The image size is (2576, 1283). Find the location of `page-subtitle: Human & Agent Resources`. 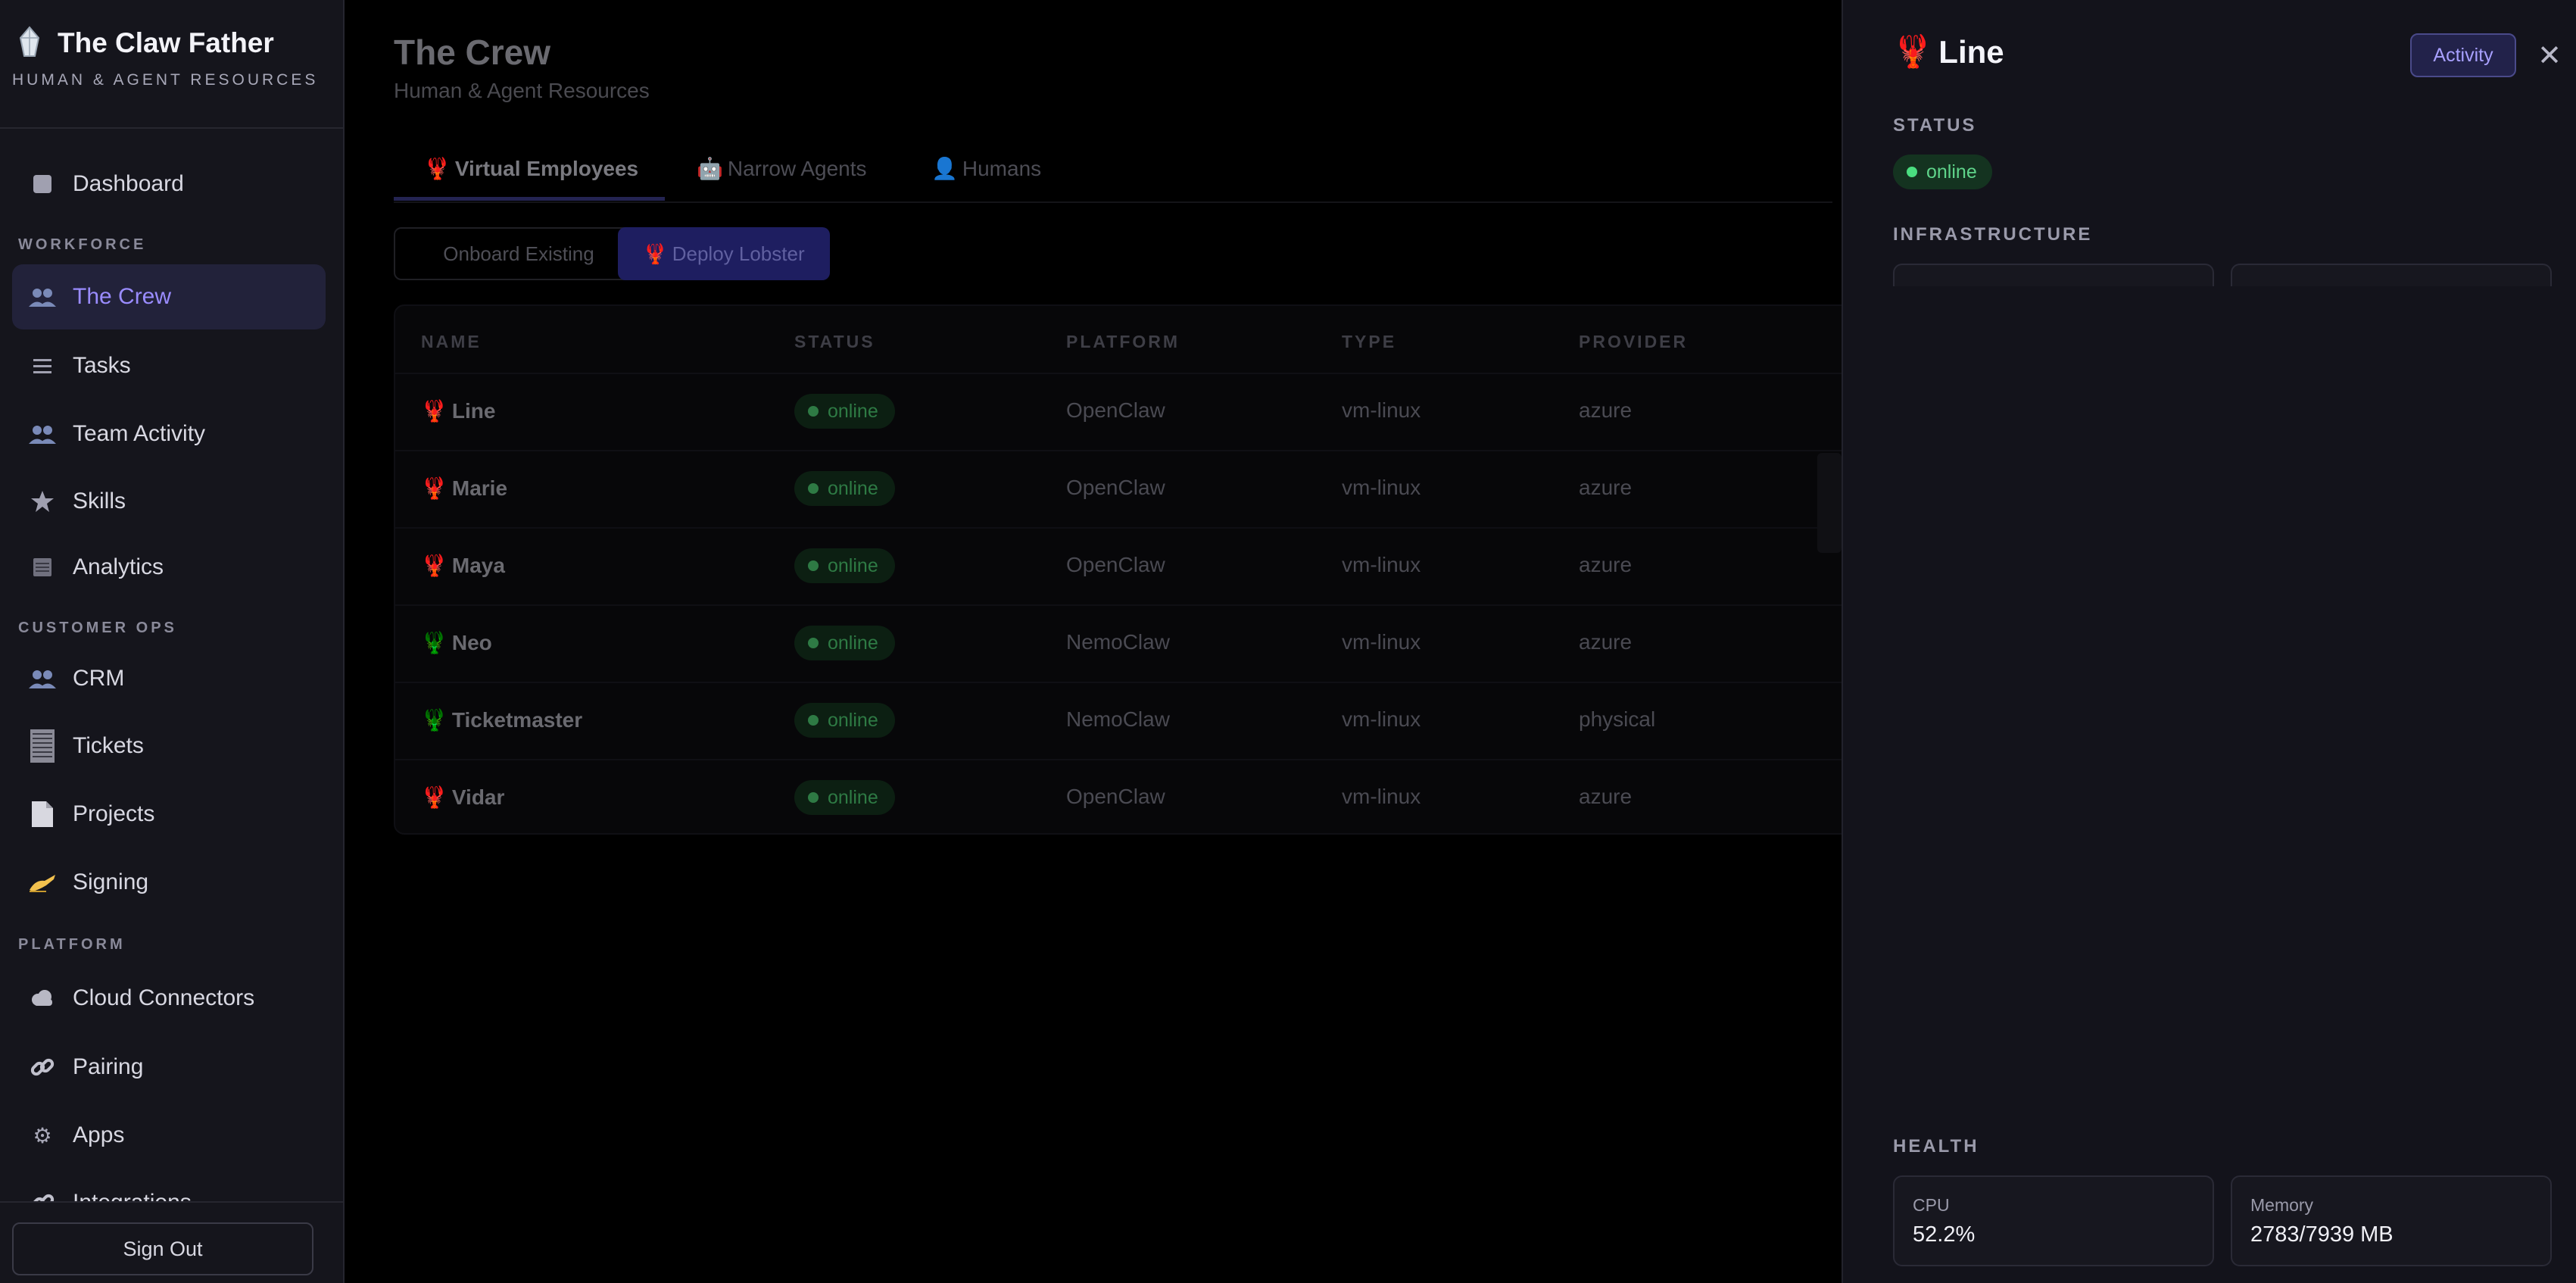

page-subtitle: Human & Agent Resources is located at coordinates (522, 90).